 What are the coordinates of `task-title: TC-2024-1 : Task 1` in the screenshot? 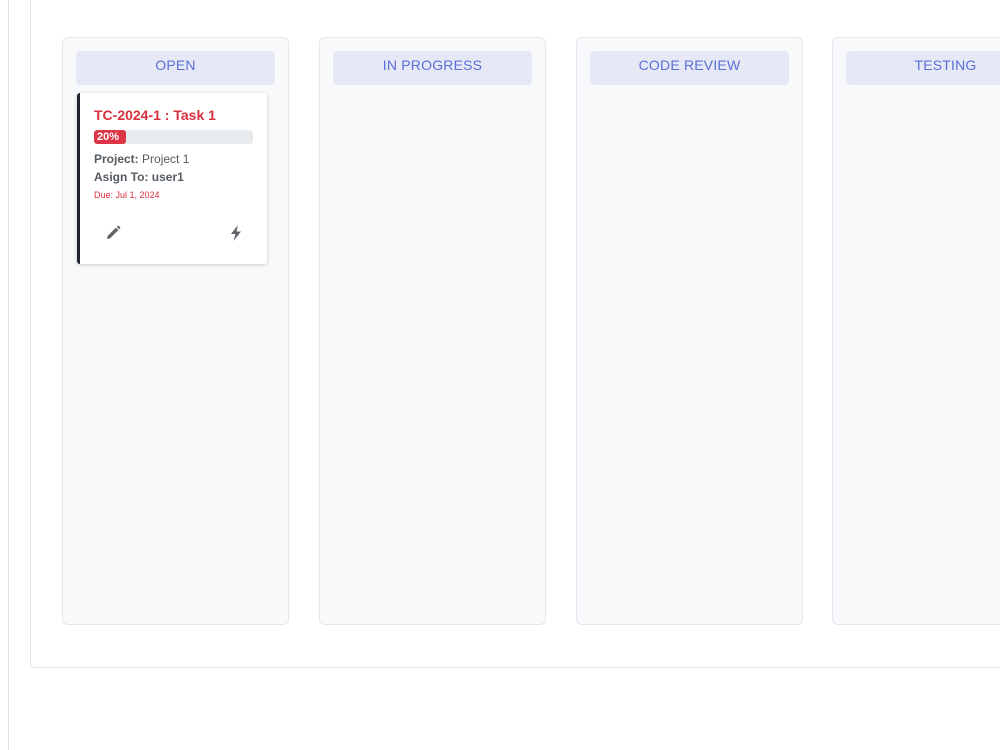 It's located at (155, 115).